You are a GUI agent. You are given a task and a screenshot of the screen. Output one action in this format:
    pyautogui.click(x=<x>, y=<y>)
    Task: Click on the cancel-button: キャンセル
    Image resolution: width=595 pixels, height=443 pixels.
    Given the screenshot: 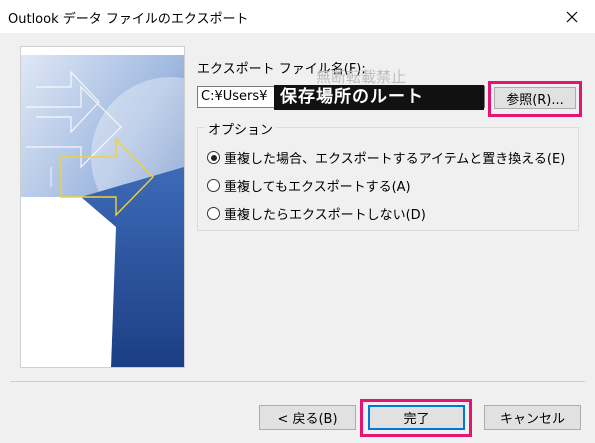 What is the action you would take?
    pyautogui.click(x=532, y=417)
    